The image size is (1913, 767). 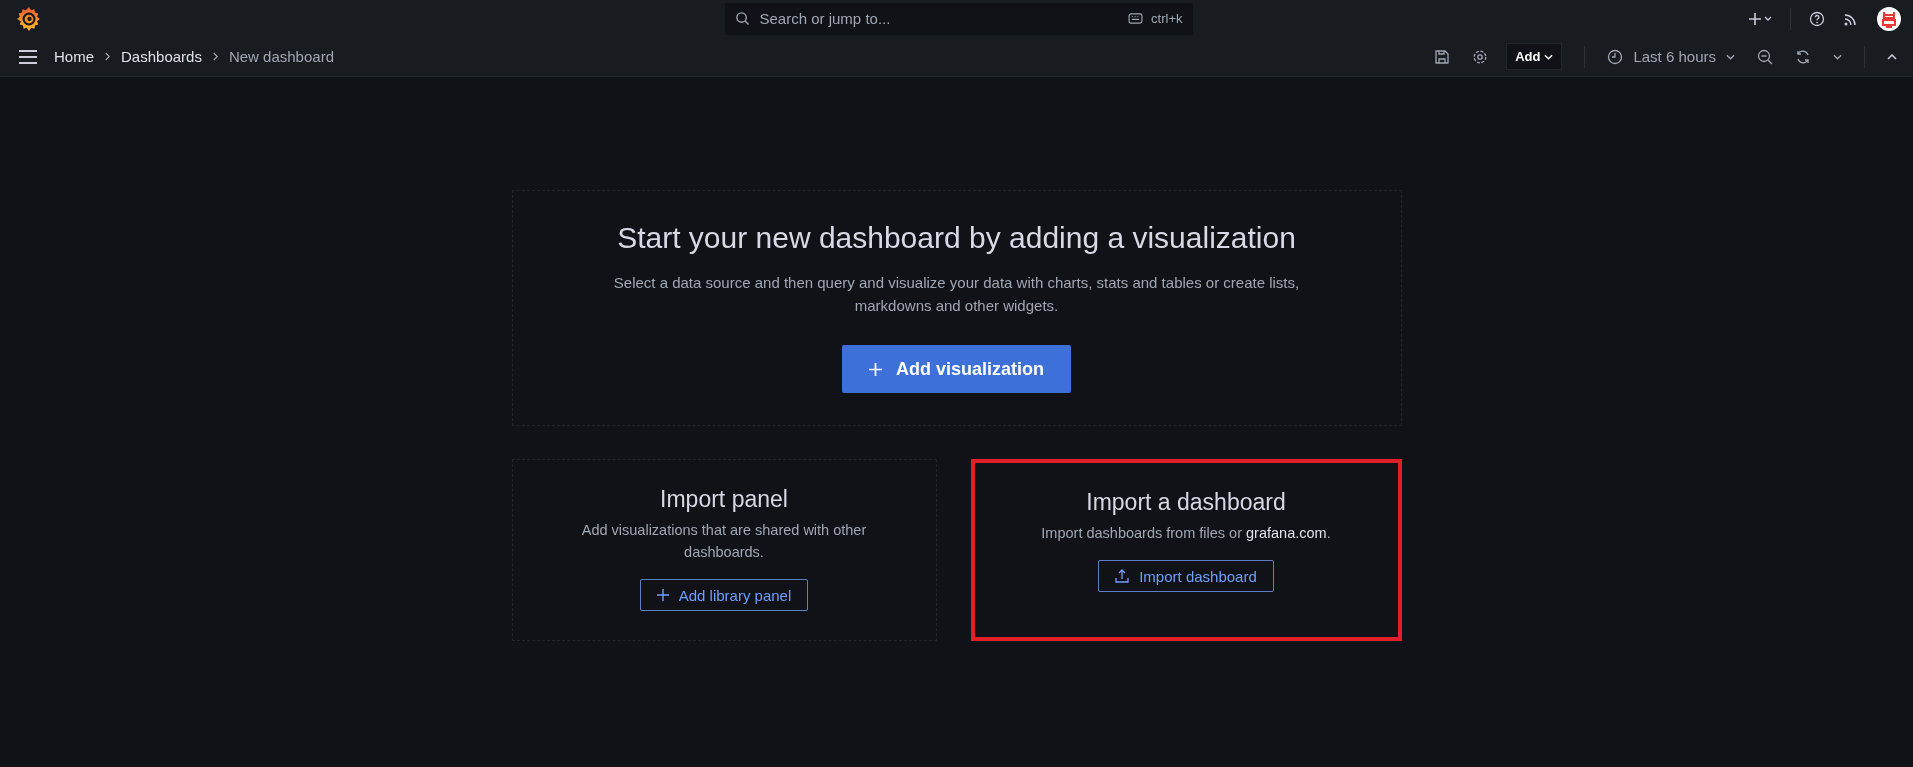 I want to click on card-description: Import dashboards from files or grafana.com., so click(x=1186, y=533).